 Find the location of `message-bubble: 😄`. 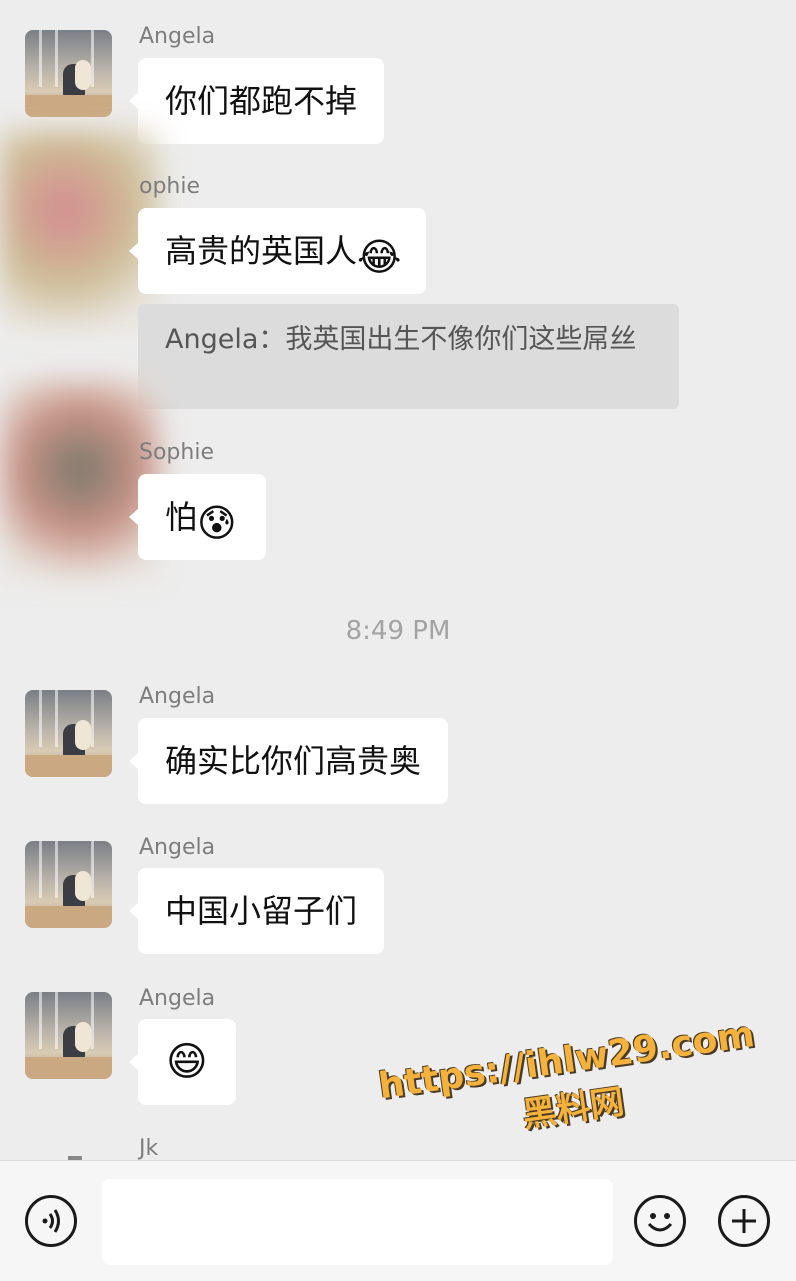

message-bubble: 😄 is located at coordinates (182, 1062).